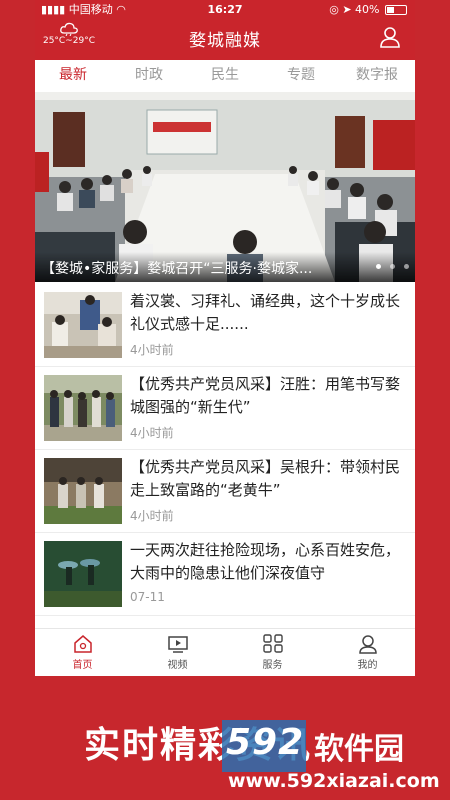 This screenshot has width=450, height=800. I want to click on battery-label: 40%, so click(367, 9).